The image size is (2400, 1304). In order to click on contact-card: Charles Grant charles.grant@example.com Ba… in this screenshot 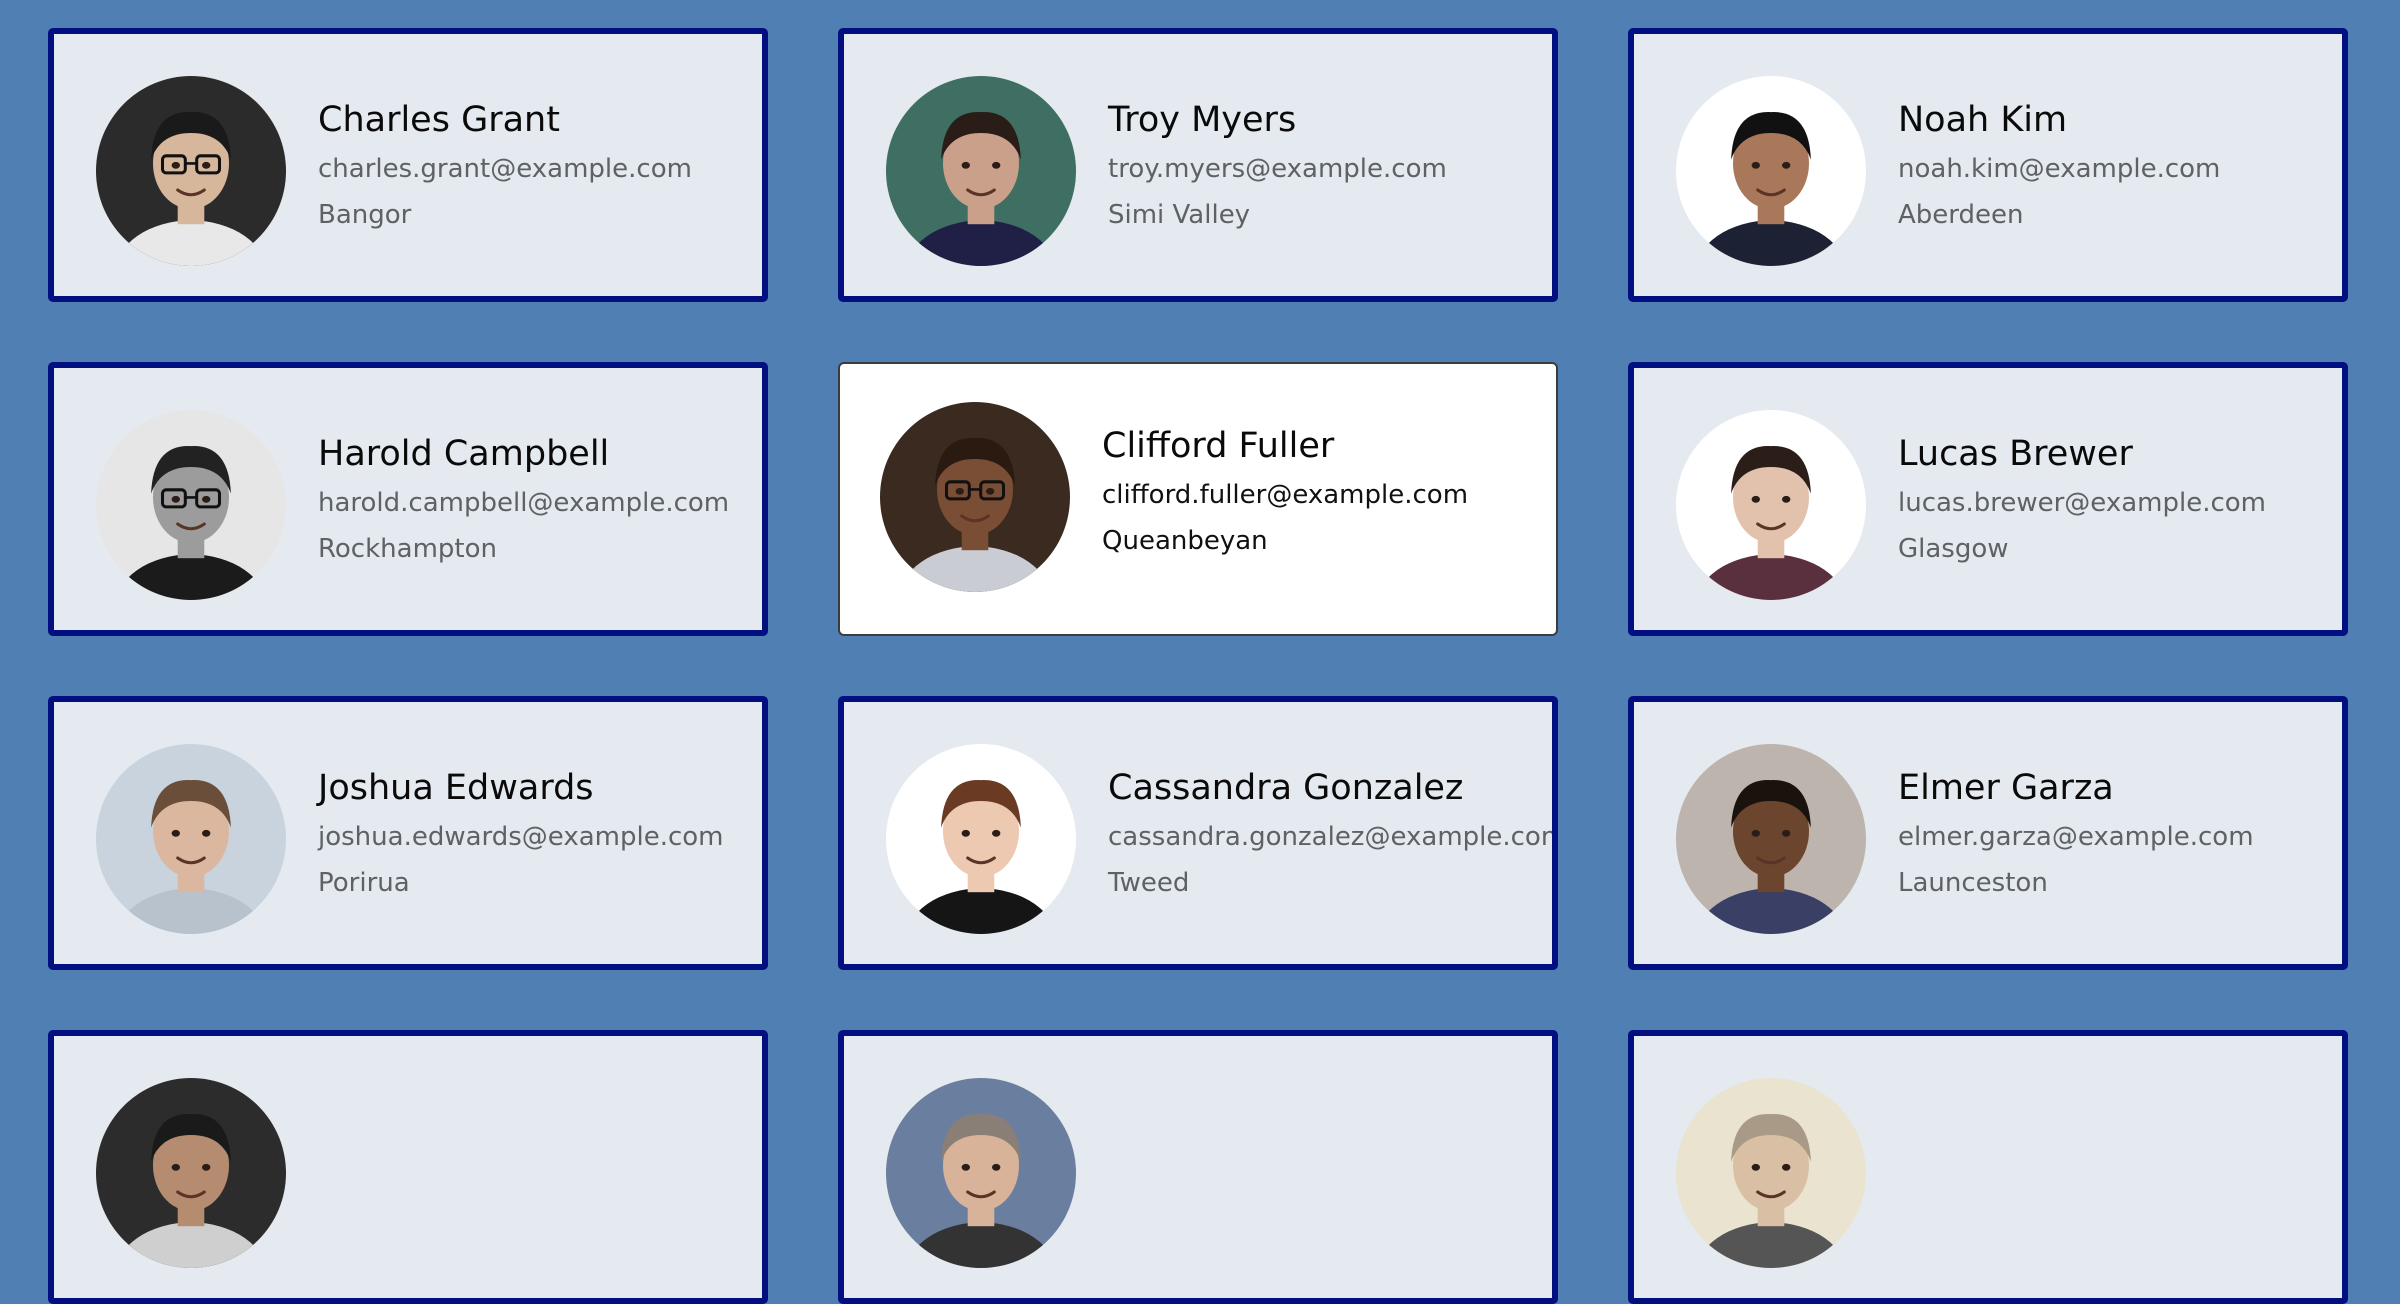, I will do `click(408, 165)`.